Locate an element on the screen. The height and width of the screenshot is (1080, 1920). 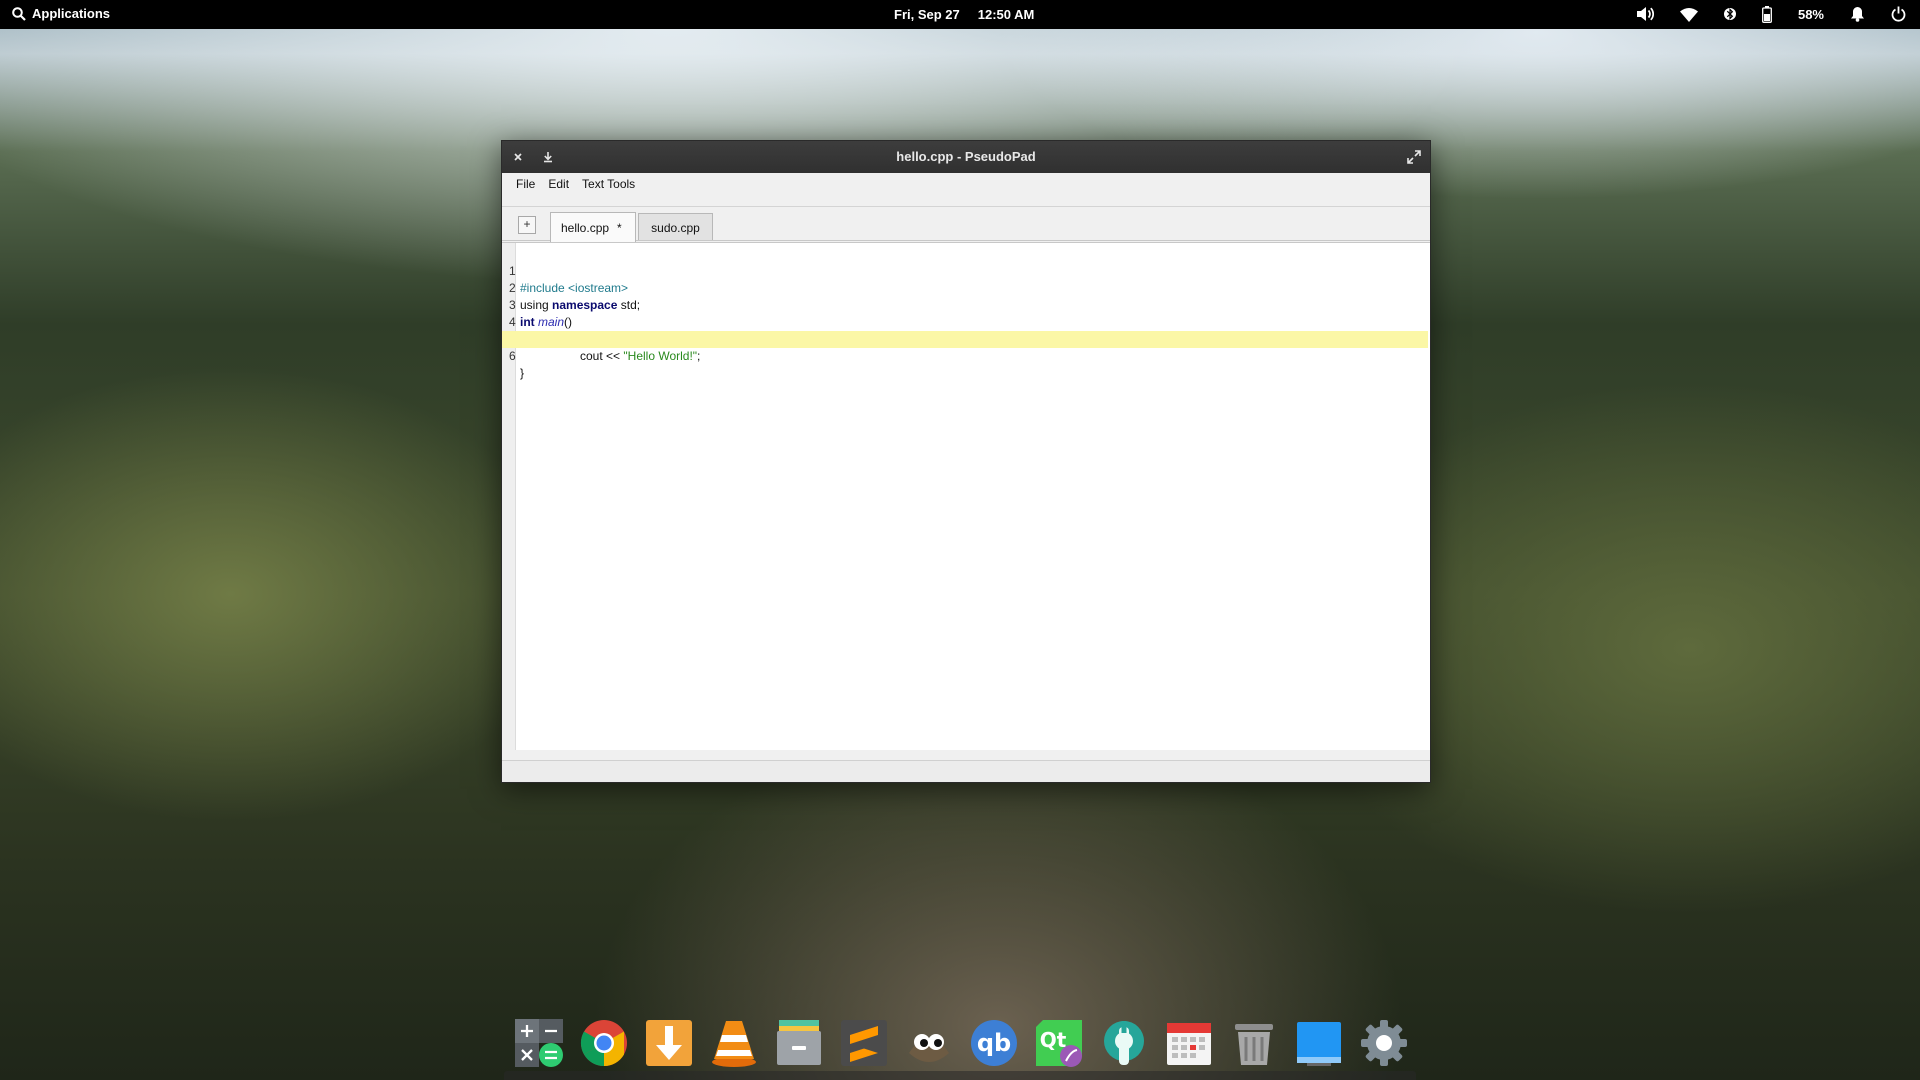
qt-creator-icon: Qt is located at coordinates (1059, 1043).